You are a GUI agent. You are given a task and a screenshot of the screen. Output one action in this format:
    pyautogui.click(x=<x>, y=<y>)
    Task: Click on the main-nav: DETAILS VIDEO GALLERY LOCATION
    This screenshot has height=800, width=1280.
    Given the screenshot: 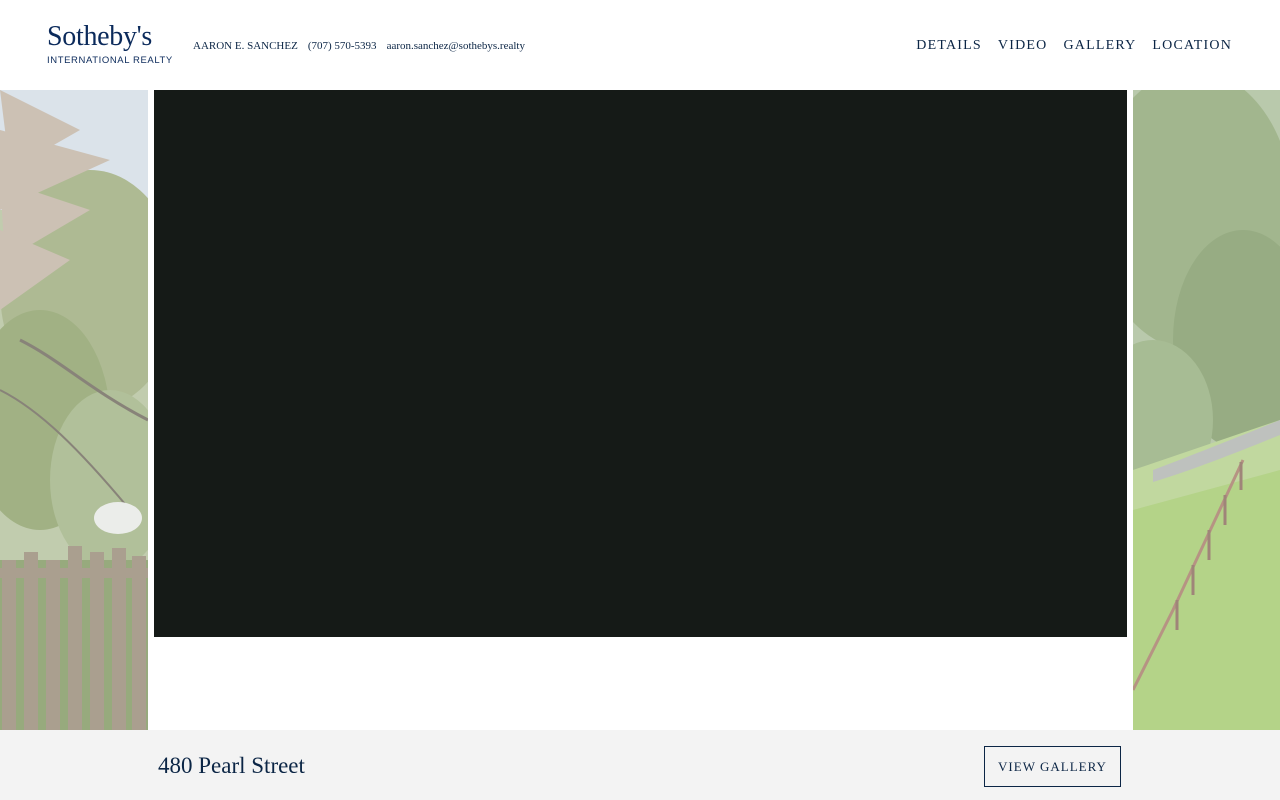 What is the action you would take?
    pyautogui.click(x=1074, y=46)
    